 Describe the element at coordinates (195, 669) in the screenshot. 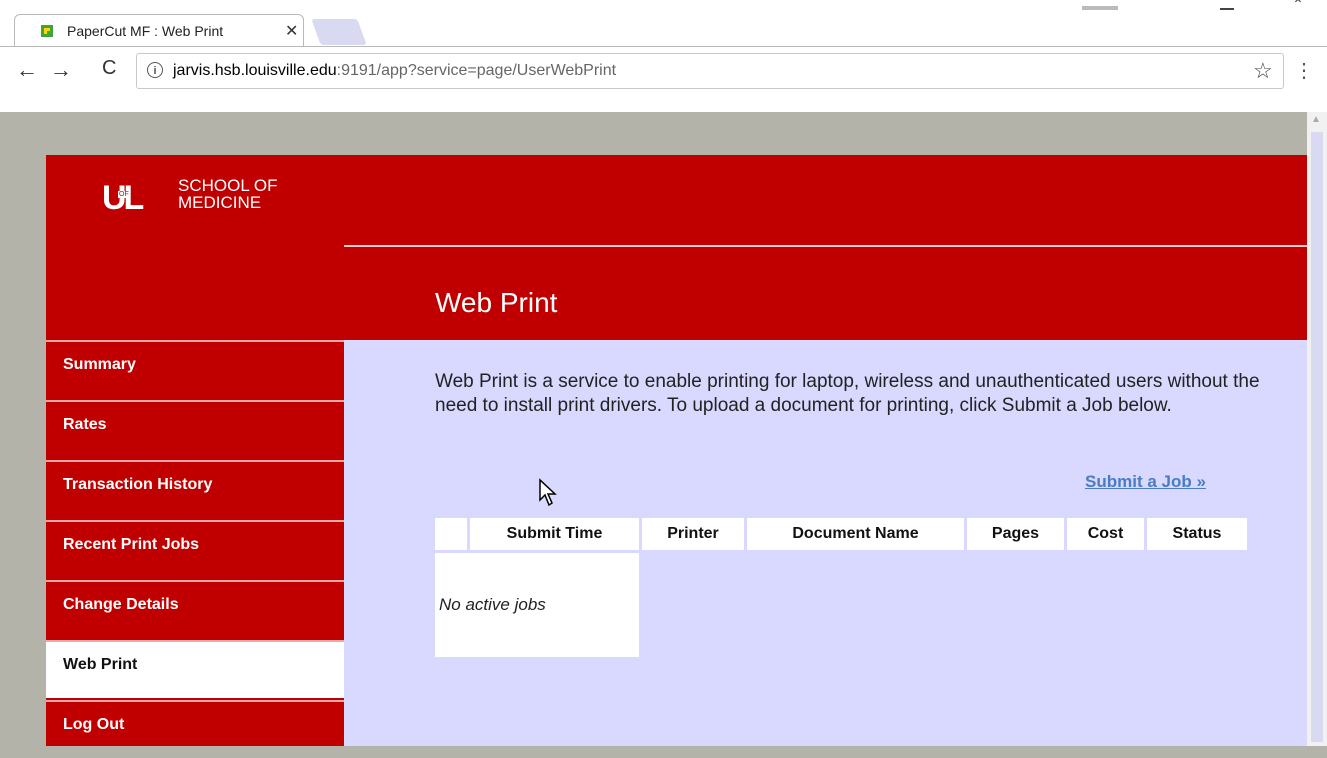

I see `sidebar-item-web-print: Web Print` at that location.